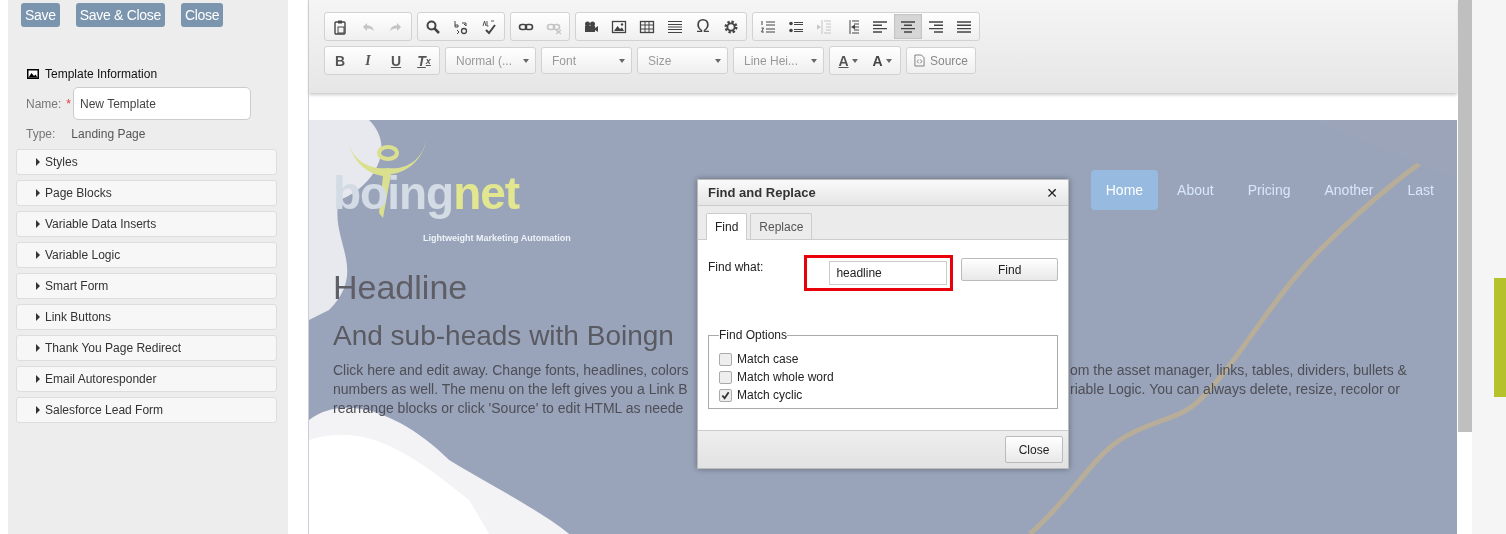 This screenshot has width=1506, height=534. I want to click on body-text: riable Logic. You can always delete, resize, recolor or, so click(1235, 389).